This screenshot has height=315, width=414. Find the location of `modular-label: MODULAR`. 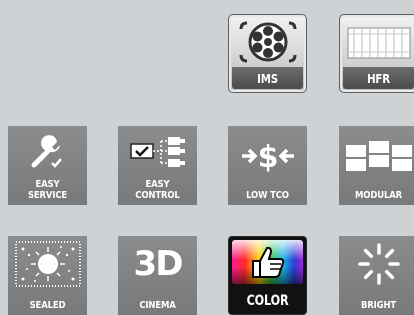

modular-label: MODULAR is located at coordinates (378, 195).